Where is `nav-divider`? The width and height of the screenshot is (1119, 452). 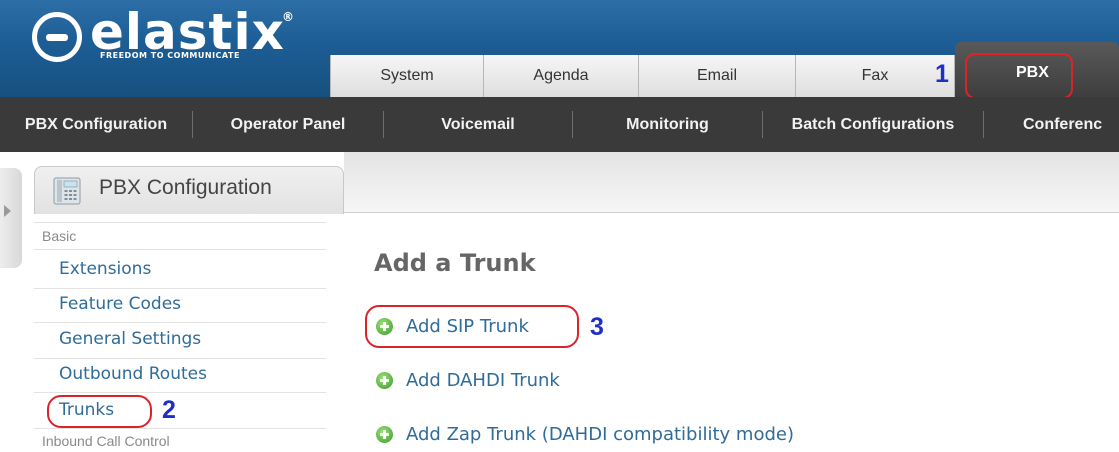
nav-divider is located at coordinates (983, 124).